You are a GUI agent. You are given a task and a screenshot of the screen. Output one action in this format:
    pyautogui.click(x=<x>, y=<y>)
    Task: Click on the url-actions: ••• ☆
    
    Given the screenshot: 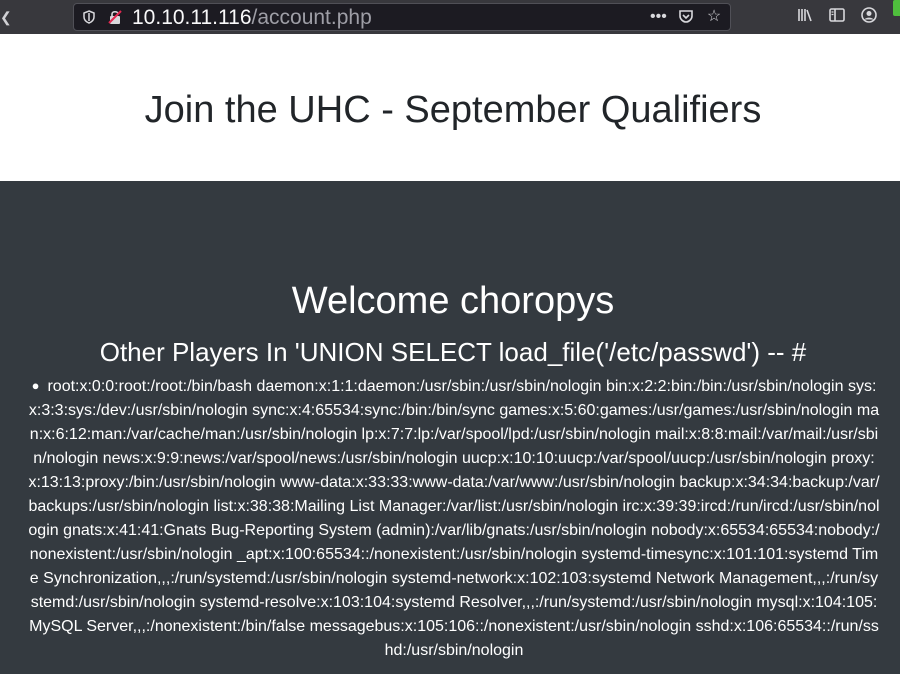 What is the action you would take?
    pyautogui.click(x=686, y=17)
    